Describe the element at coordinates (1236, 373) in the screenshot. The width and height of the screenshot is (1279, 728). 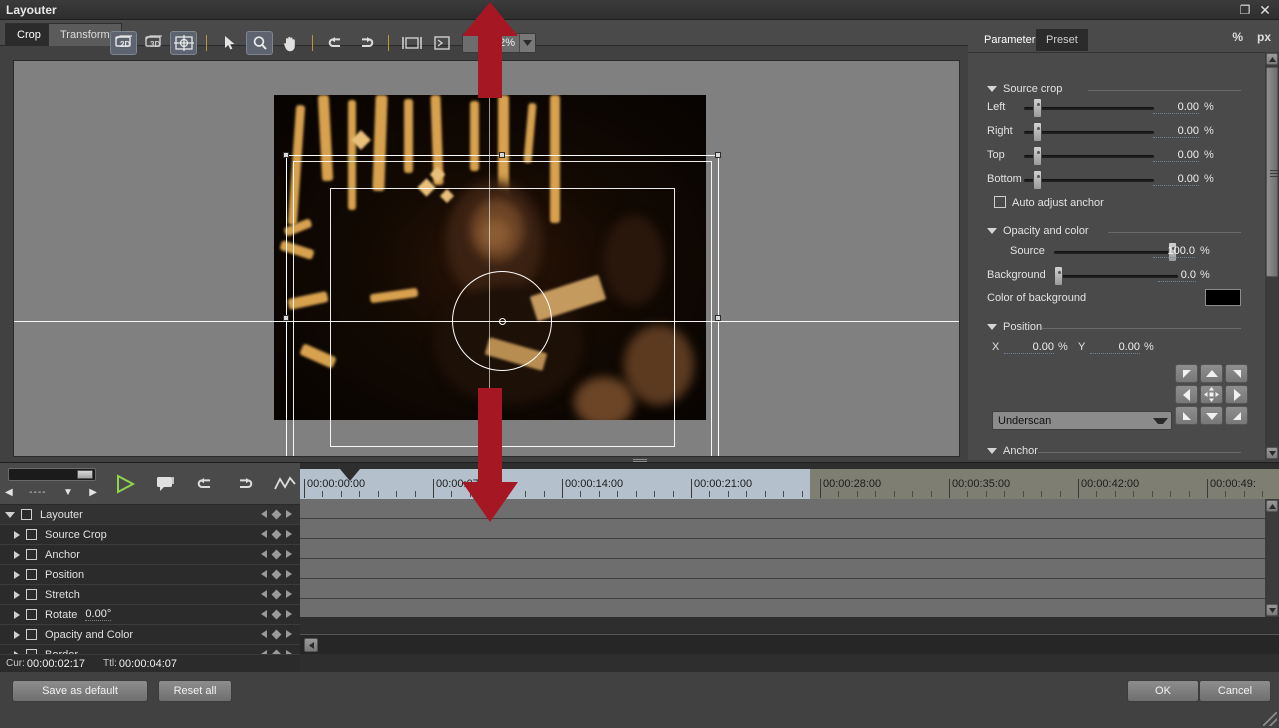
I see `align-top-right-button` at that location.